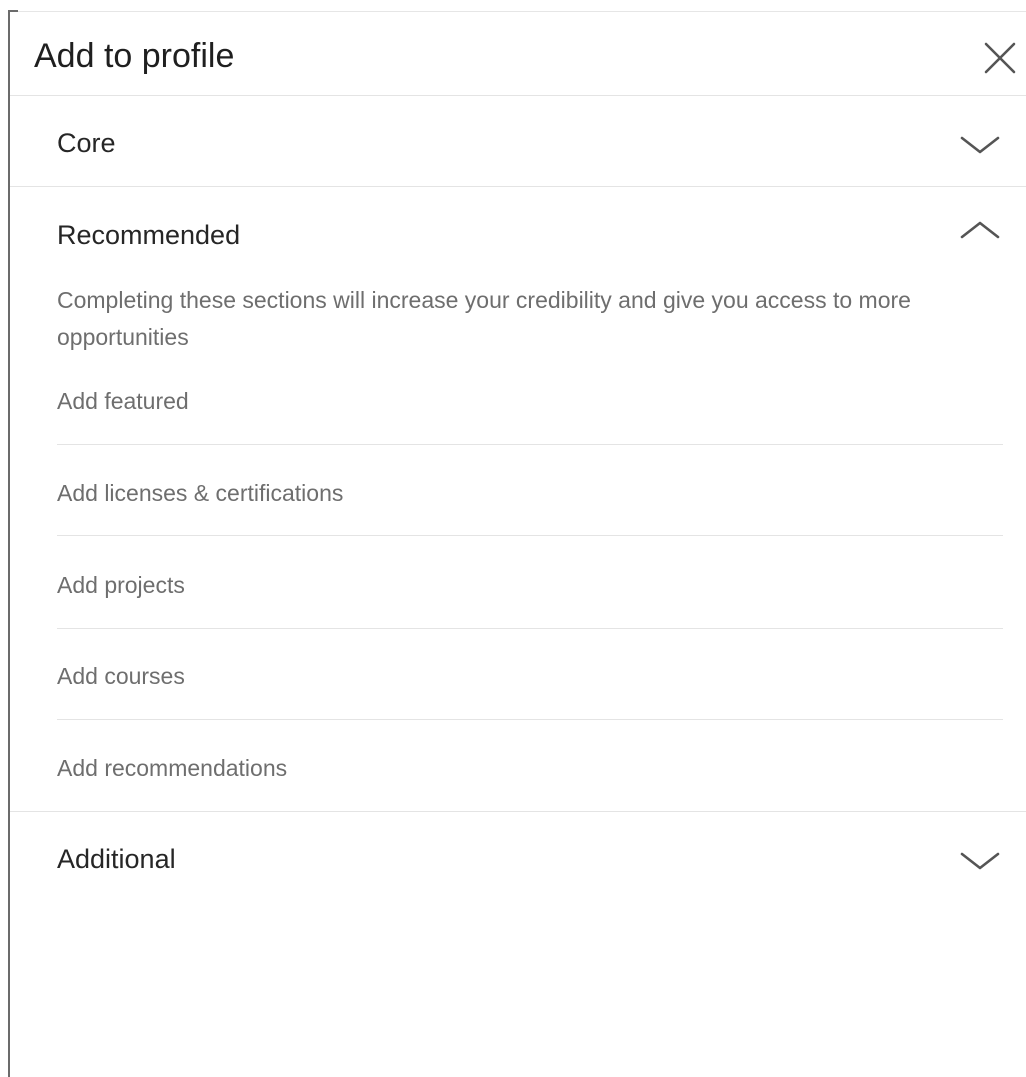 The height and width of the screenshot is (1077, 1026). I want to click on section-recommended-title: Recommended, so click(149, 235).